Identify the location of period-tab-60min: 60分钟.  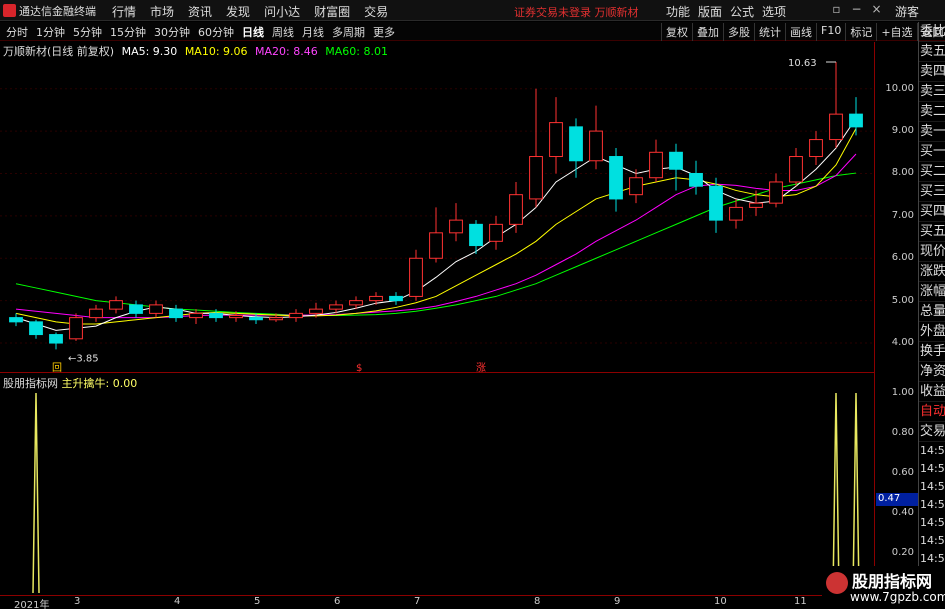
(216, 32).